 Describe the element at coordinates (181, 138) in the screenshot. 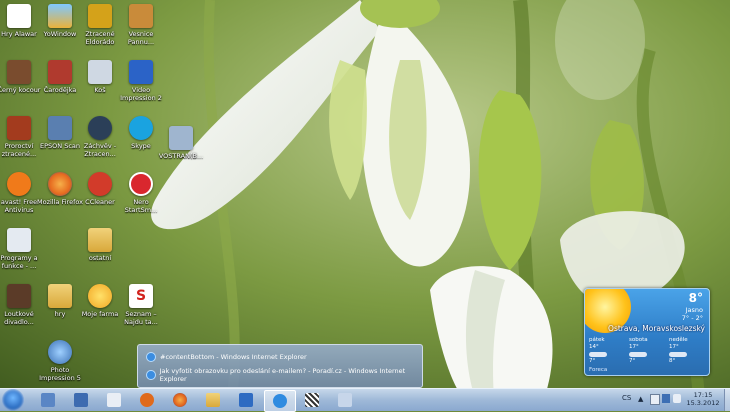

I see `network-drive-icon` at that location.